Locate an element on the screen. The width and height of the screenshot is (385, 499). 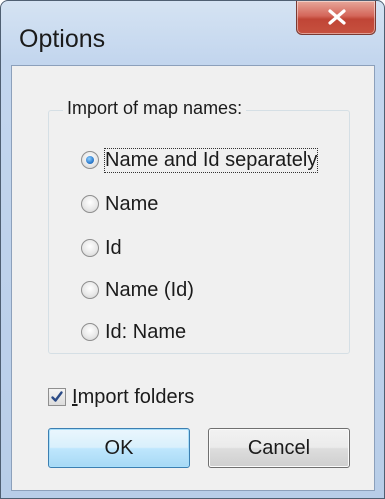
radio-name-paren-id: Name (Id) is located at coordinates (137, 290).